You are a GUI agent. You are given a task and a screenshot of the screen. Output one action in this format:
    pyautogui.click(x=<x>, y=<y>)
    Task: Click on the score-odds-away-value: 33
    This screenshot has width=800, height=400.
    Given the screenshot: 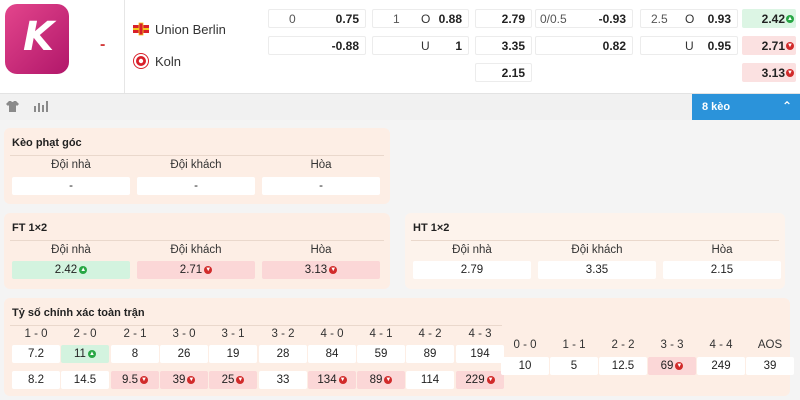 What is the action you would take?
    pyautogui.click(x=283, y=380)
    